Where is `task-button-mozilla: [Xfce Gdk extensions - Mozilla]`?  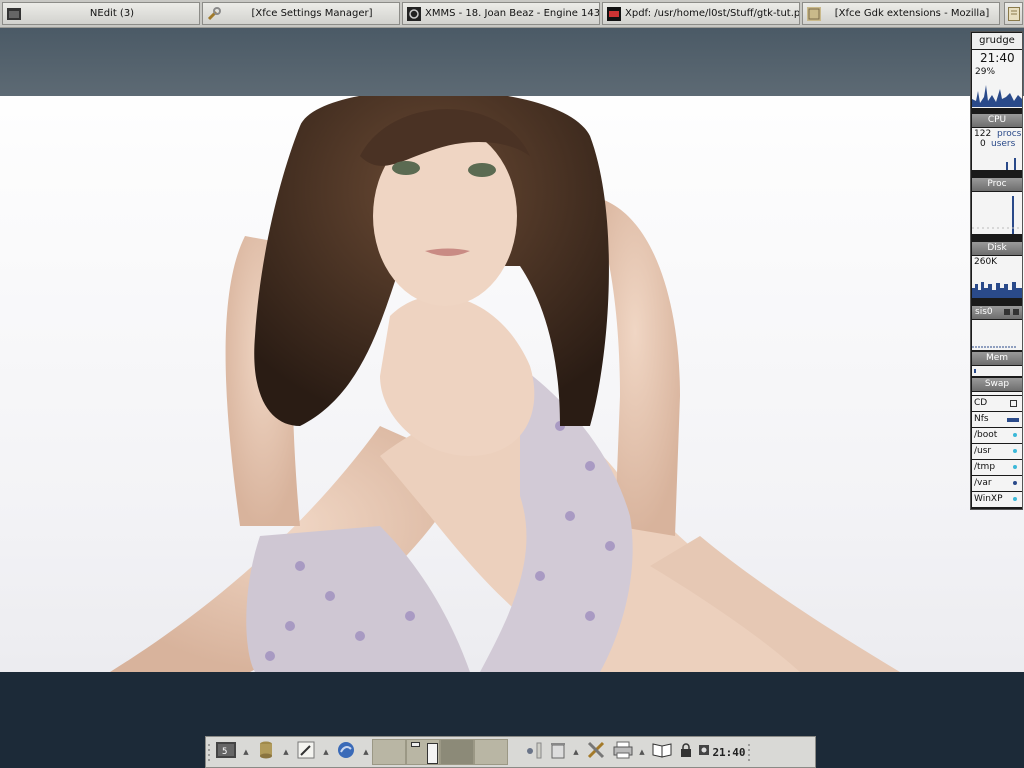
task-button-mozilla: [Xfce Gdk extensions - Mozilla] is located at coordinates (901, 13).